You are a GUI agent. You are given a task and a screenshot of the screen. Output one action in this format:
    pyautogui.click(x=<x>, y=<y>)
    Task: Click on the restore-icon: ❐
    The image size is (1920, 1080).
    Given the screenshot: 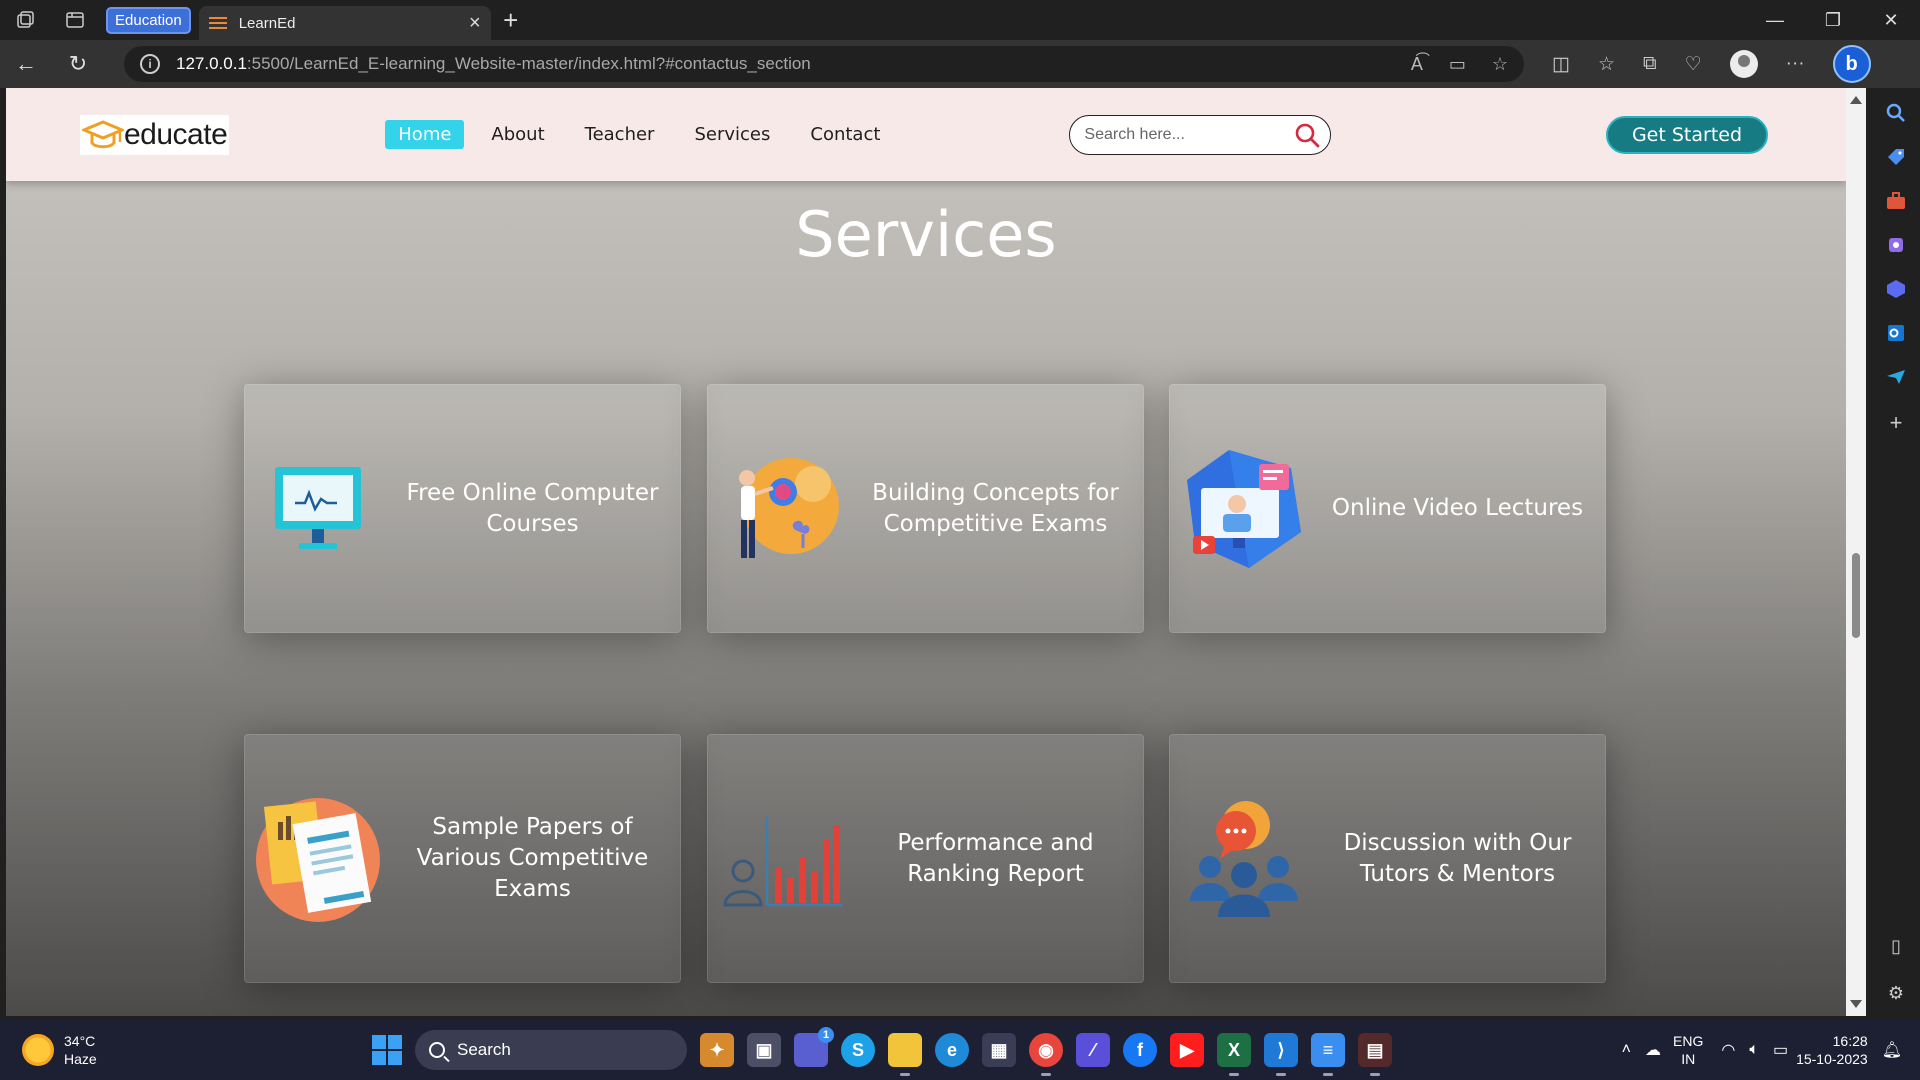 What is the action you would take?
    pyautogui.click(x=1833, y=20)
    